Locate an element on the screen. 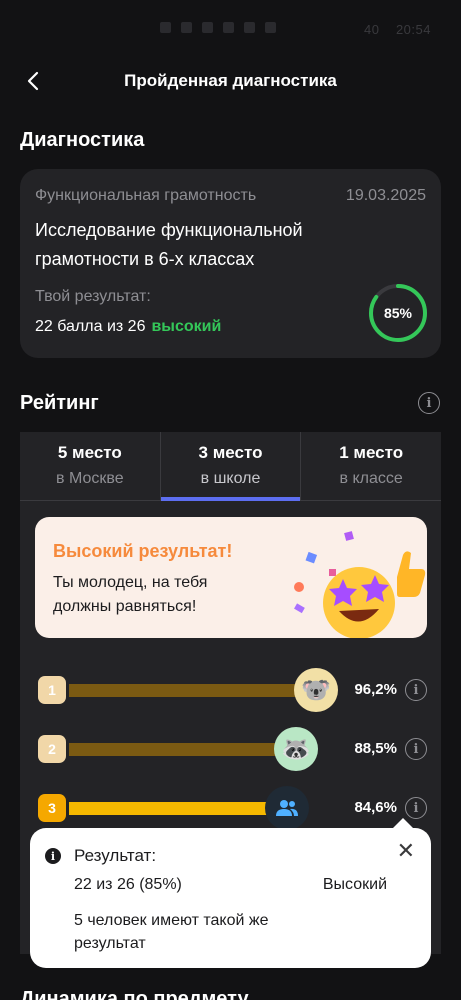 This screenshot has height=1000, width=461. diagnostic-category: Функциональная грамотность is located at coordinates (146, 195).